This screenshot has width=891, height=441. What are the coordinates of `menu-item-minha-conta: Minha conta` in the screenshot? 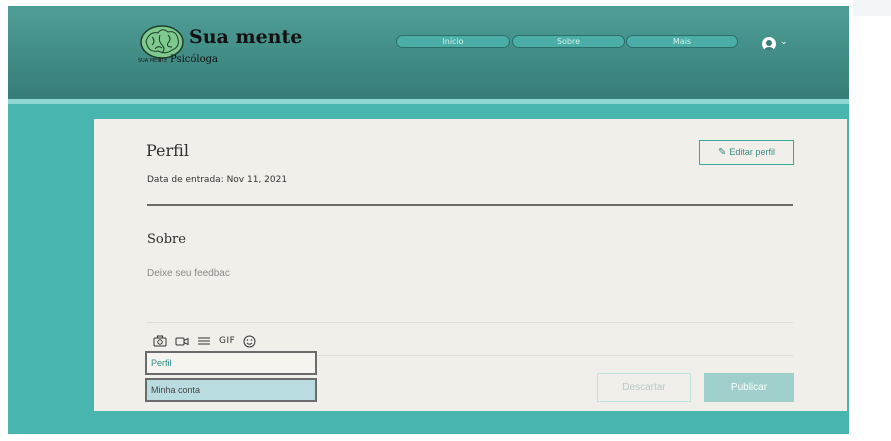 It's located at (231, 390).